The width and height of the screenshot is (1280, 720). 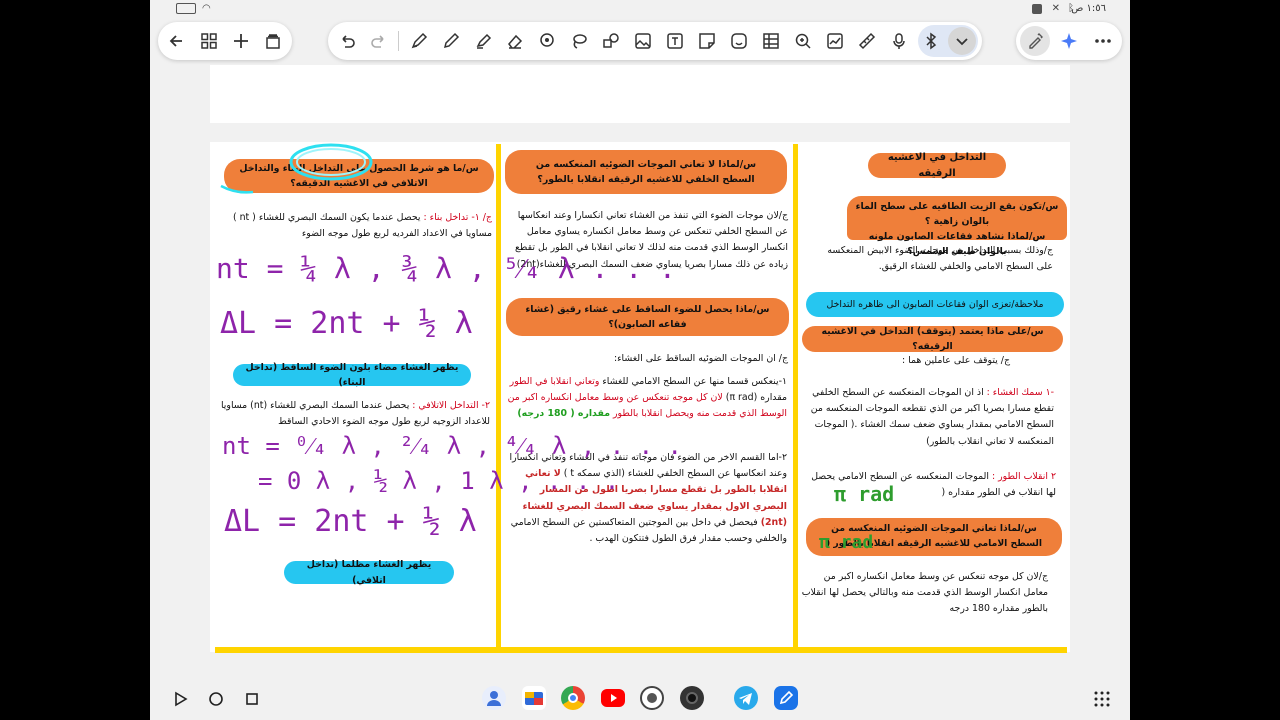 I want to click on drawing-toolbar, so click(x=655, y=41).